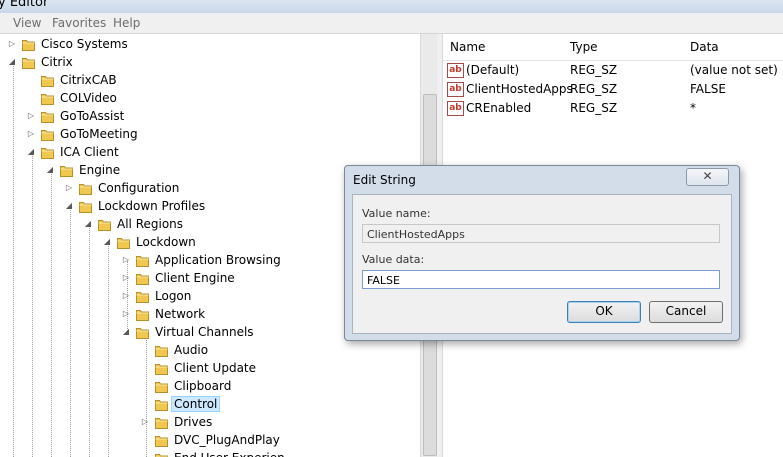 This screenshot has height=457, width=783. I want to click on tree-item-label: Logon, so click(173, 296).